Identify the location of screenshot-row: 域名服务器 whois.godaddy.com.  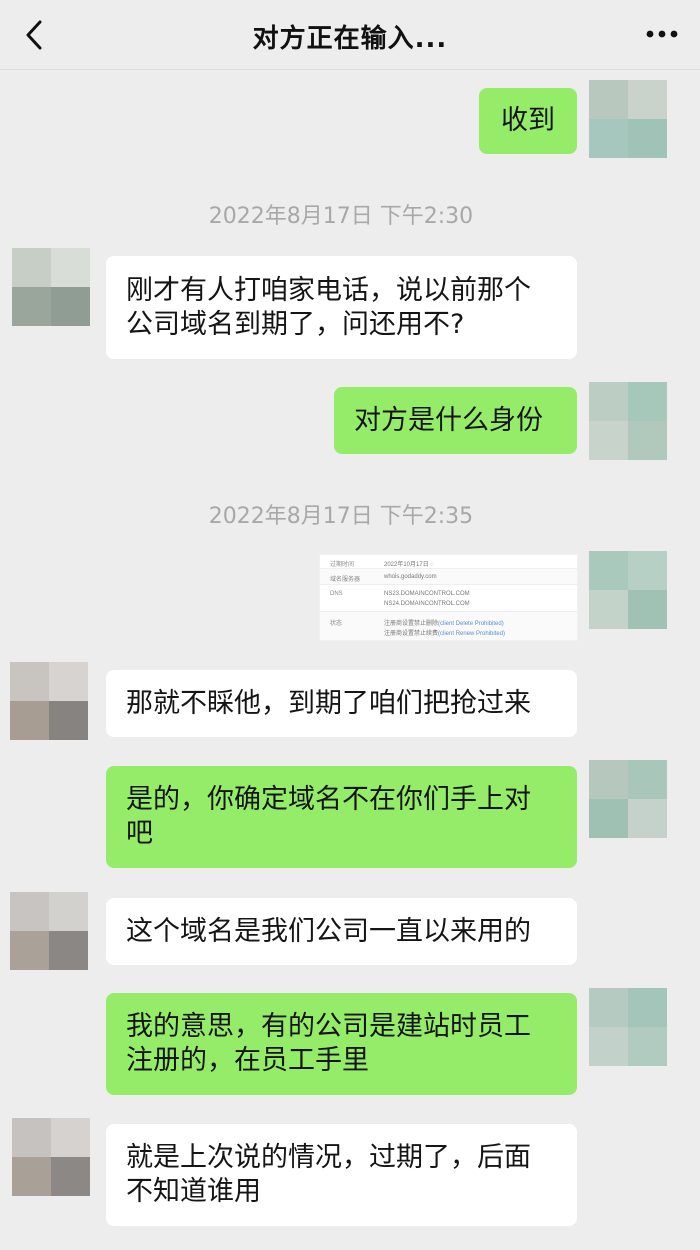
(448, 577).